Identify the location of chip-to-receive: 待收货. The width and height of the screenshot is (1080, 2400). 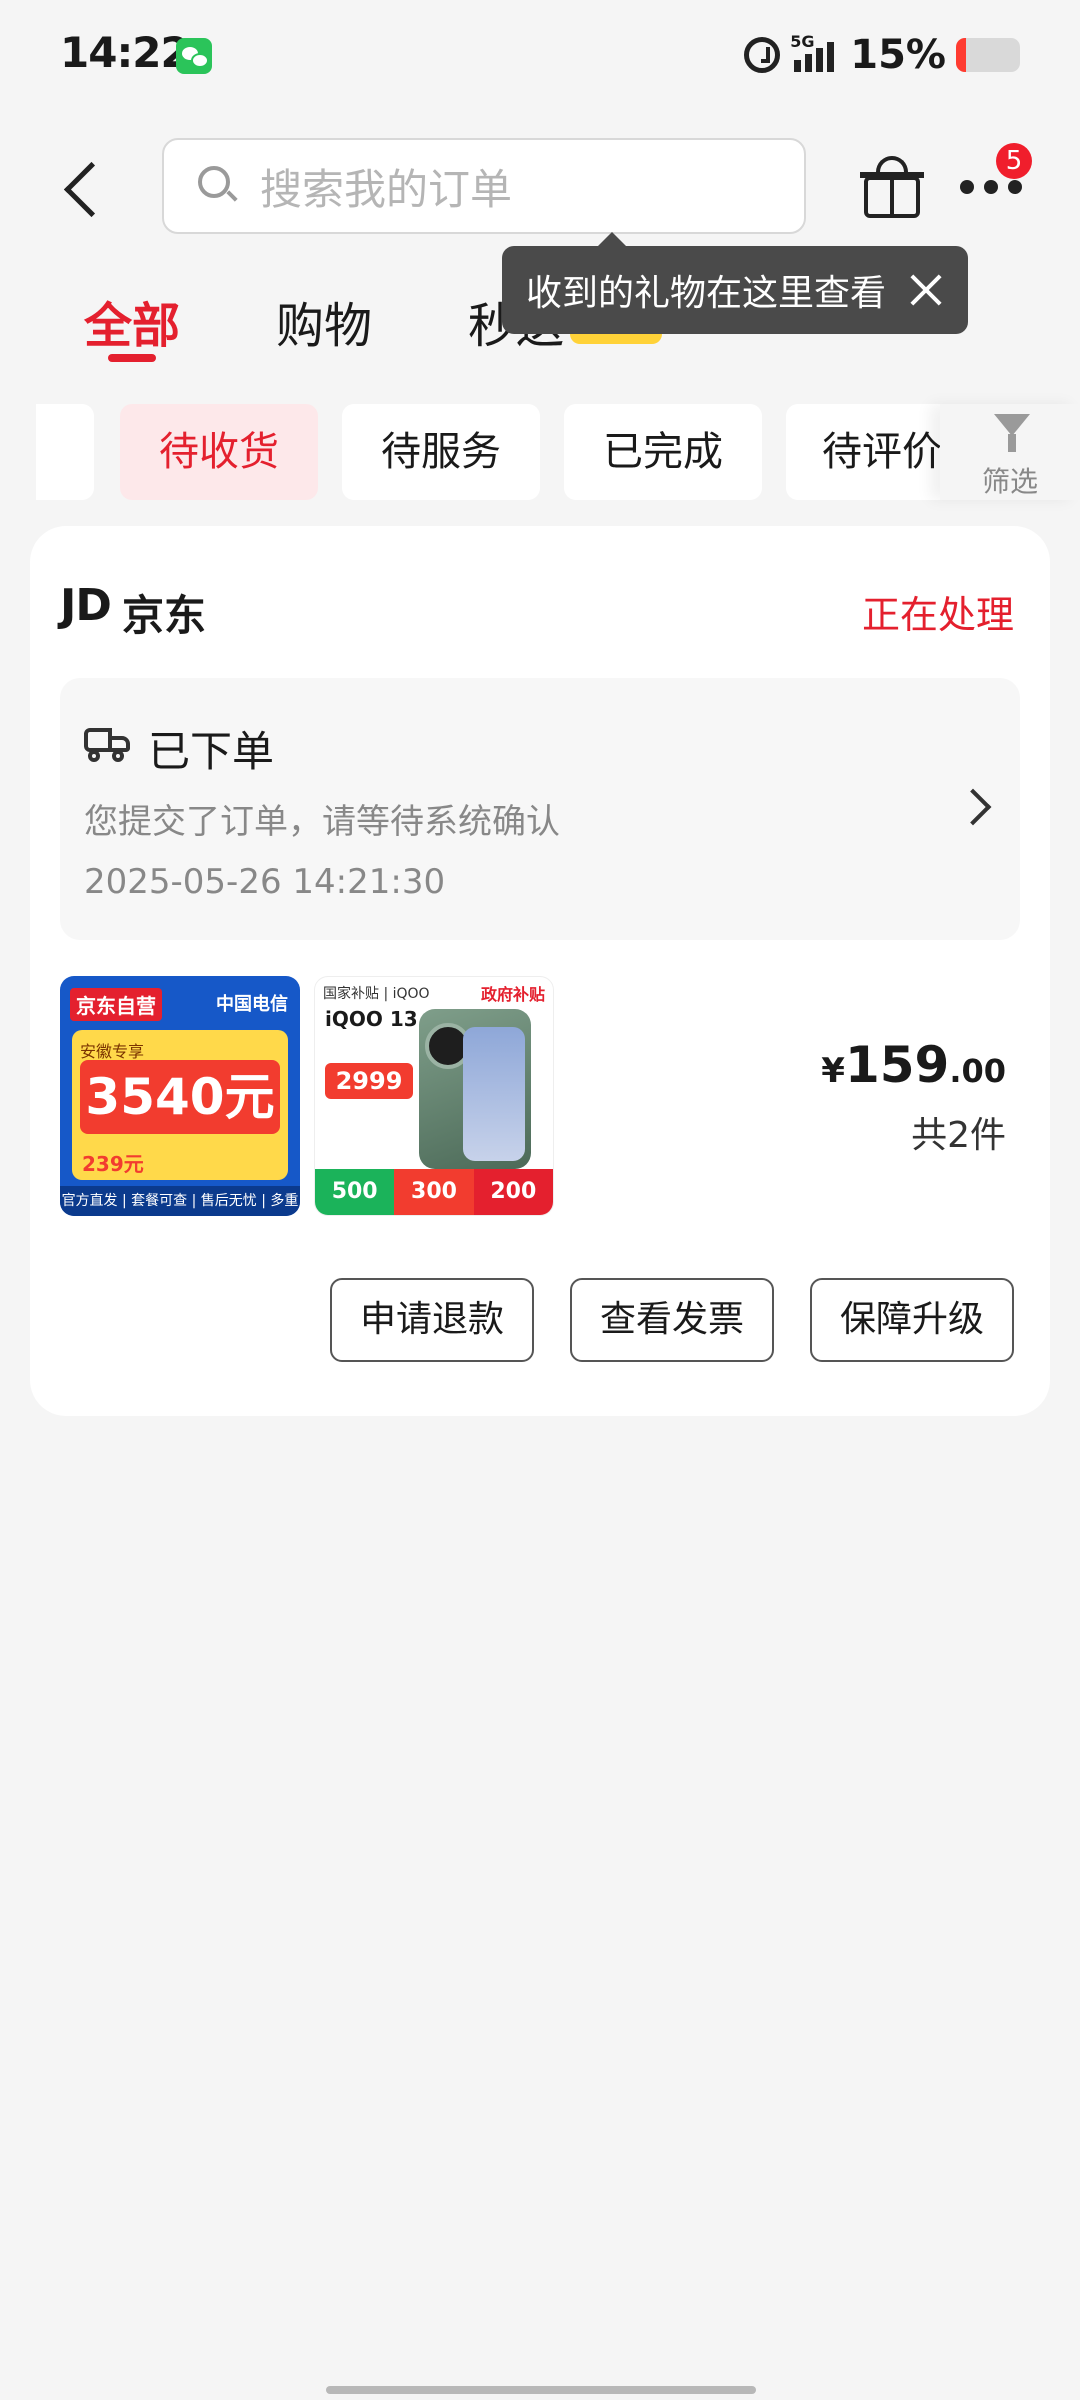
(219, 452).